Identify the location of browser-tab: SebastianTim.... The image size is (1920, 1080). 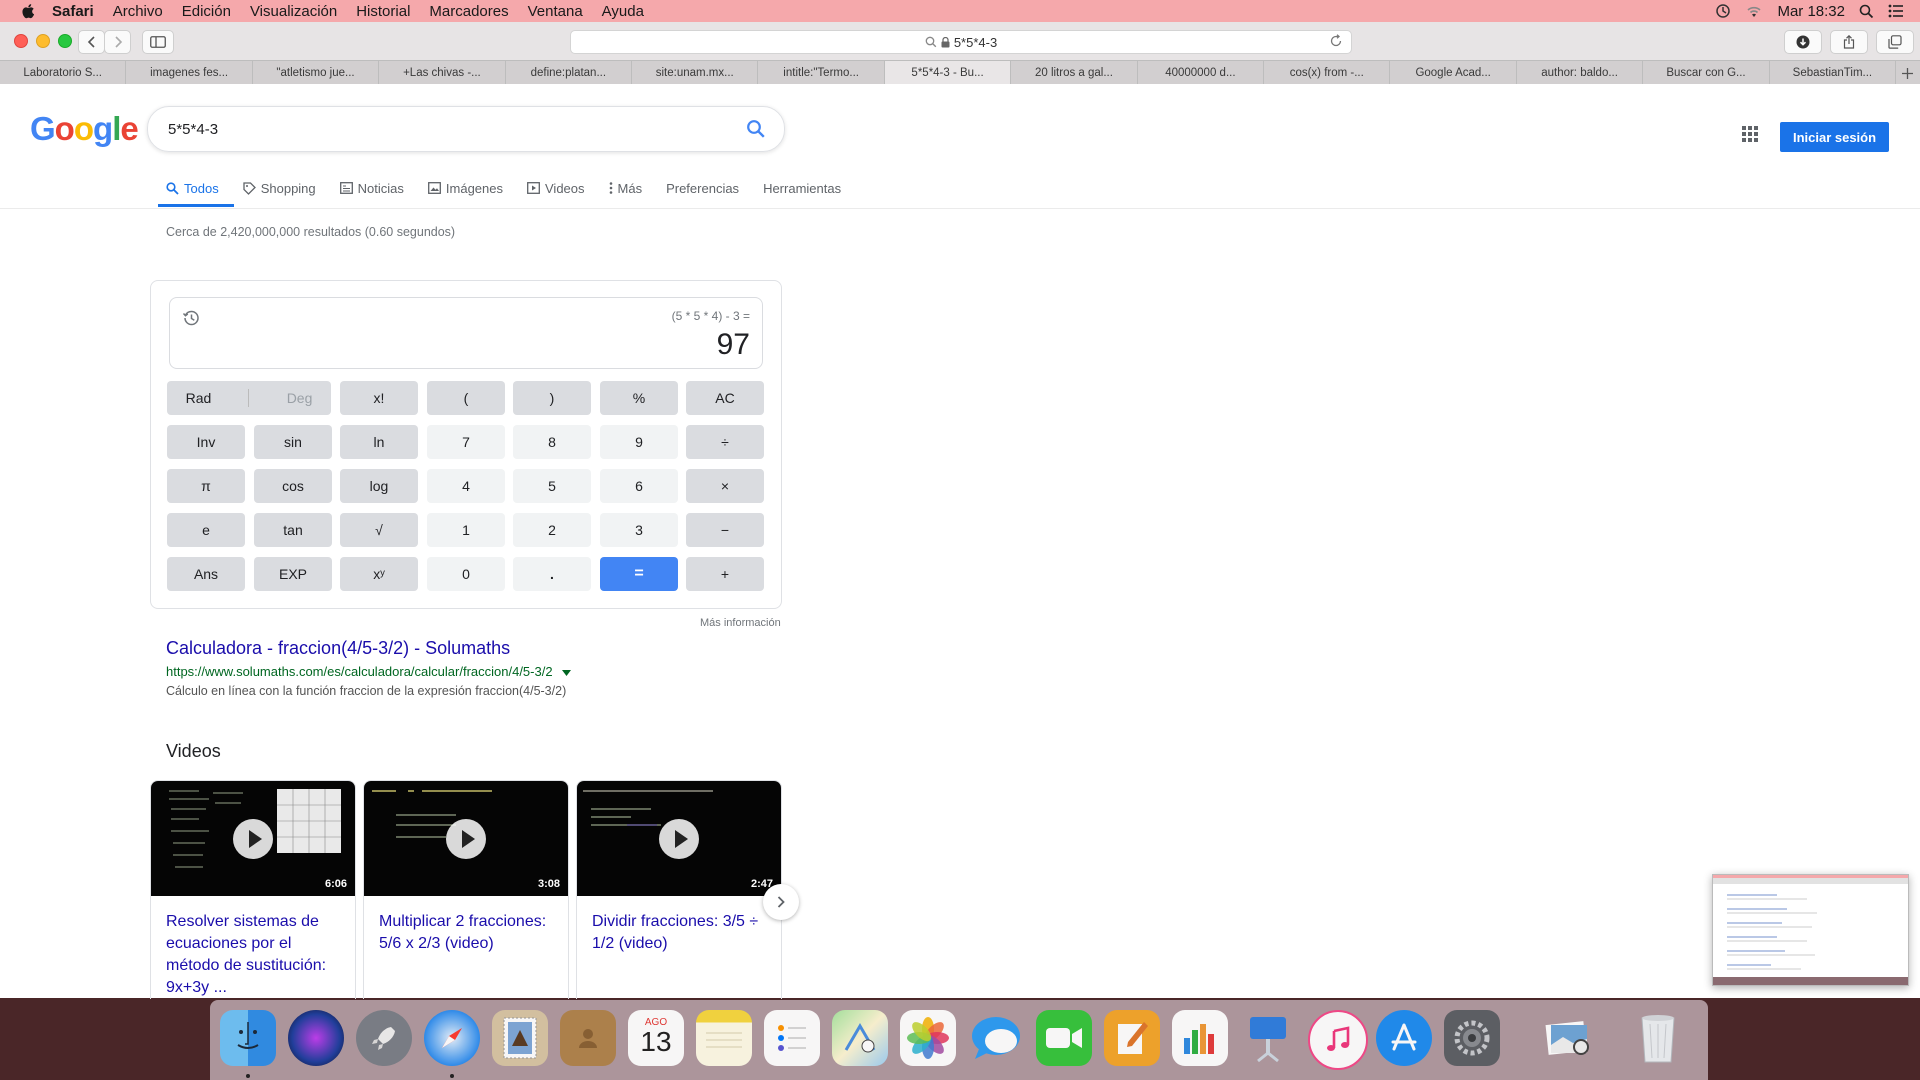
(1833, 73).